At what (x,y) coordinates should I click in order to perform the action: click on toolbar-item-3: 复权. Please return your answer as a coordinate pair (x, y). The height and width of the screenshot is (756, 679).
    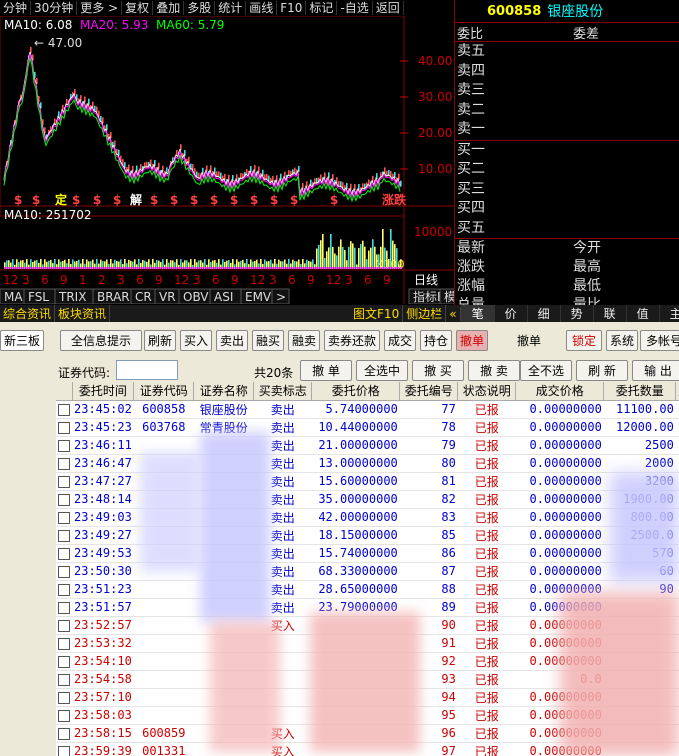
    Looking at the image, I should click on (138, 8).